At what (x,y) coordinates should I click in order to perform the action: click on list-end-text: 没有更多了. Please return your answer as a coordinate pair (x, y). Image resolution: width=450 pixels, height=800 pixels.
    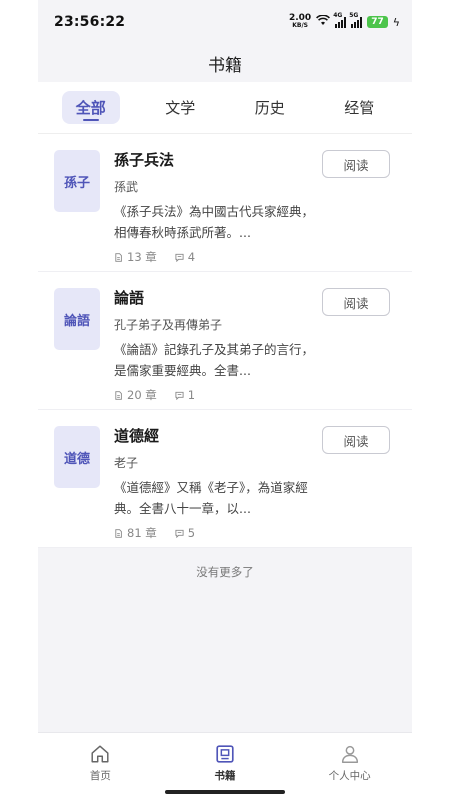
    Looking at the image, I should click on (225, 572).